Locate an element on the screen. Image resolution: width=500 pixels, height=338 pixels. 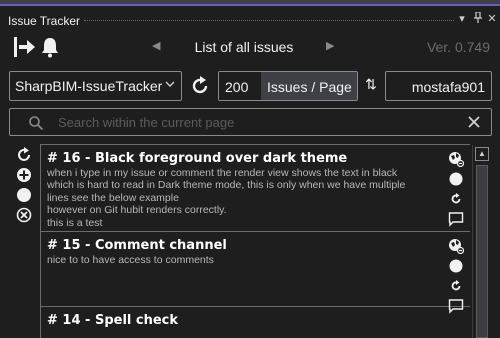
previous-page-button: ◀ is located at coordinates (156, 45).